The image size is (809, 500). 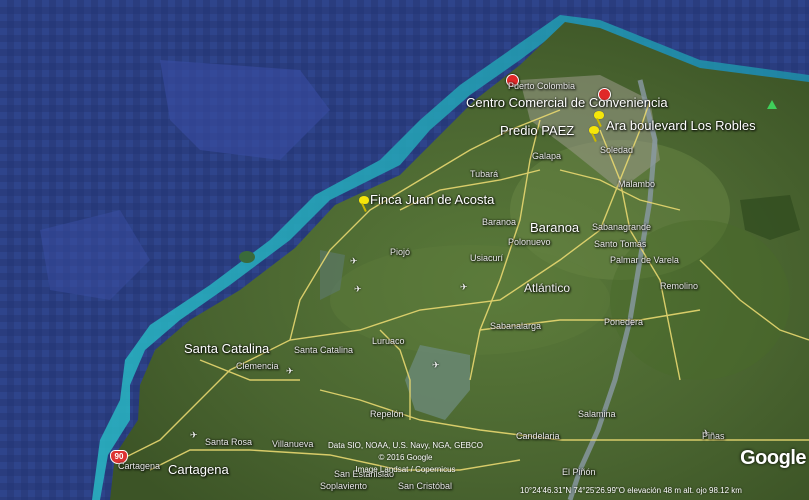 What do you see at coordinates (616, 150) in the screenshot?
I see `place-label: Soledad` at bounding box center [616, 150].